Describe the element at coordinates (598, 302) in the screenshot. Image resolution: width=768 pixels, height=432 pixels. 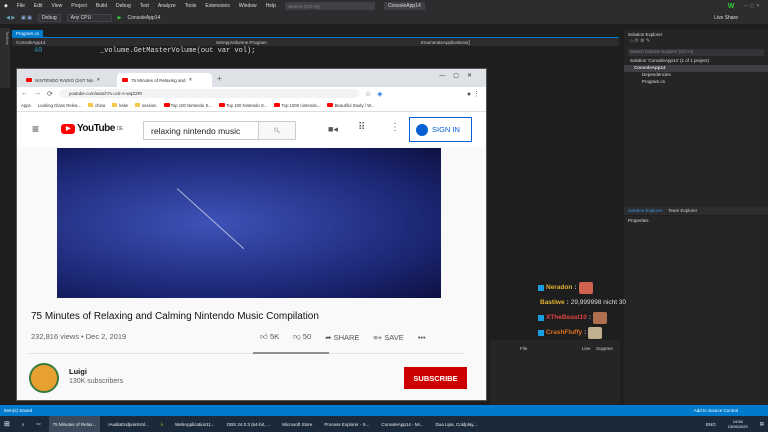
I see `chat-text: 29,999998 nicht 30` at that location.